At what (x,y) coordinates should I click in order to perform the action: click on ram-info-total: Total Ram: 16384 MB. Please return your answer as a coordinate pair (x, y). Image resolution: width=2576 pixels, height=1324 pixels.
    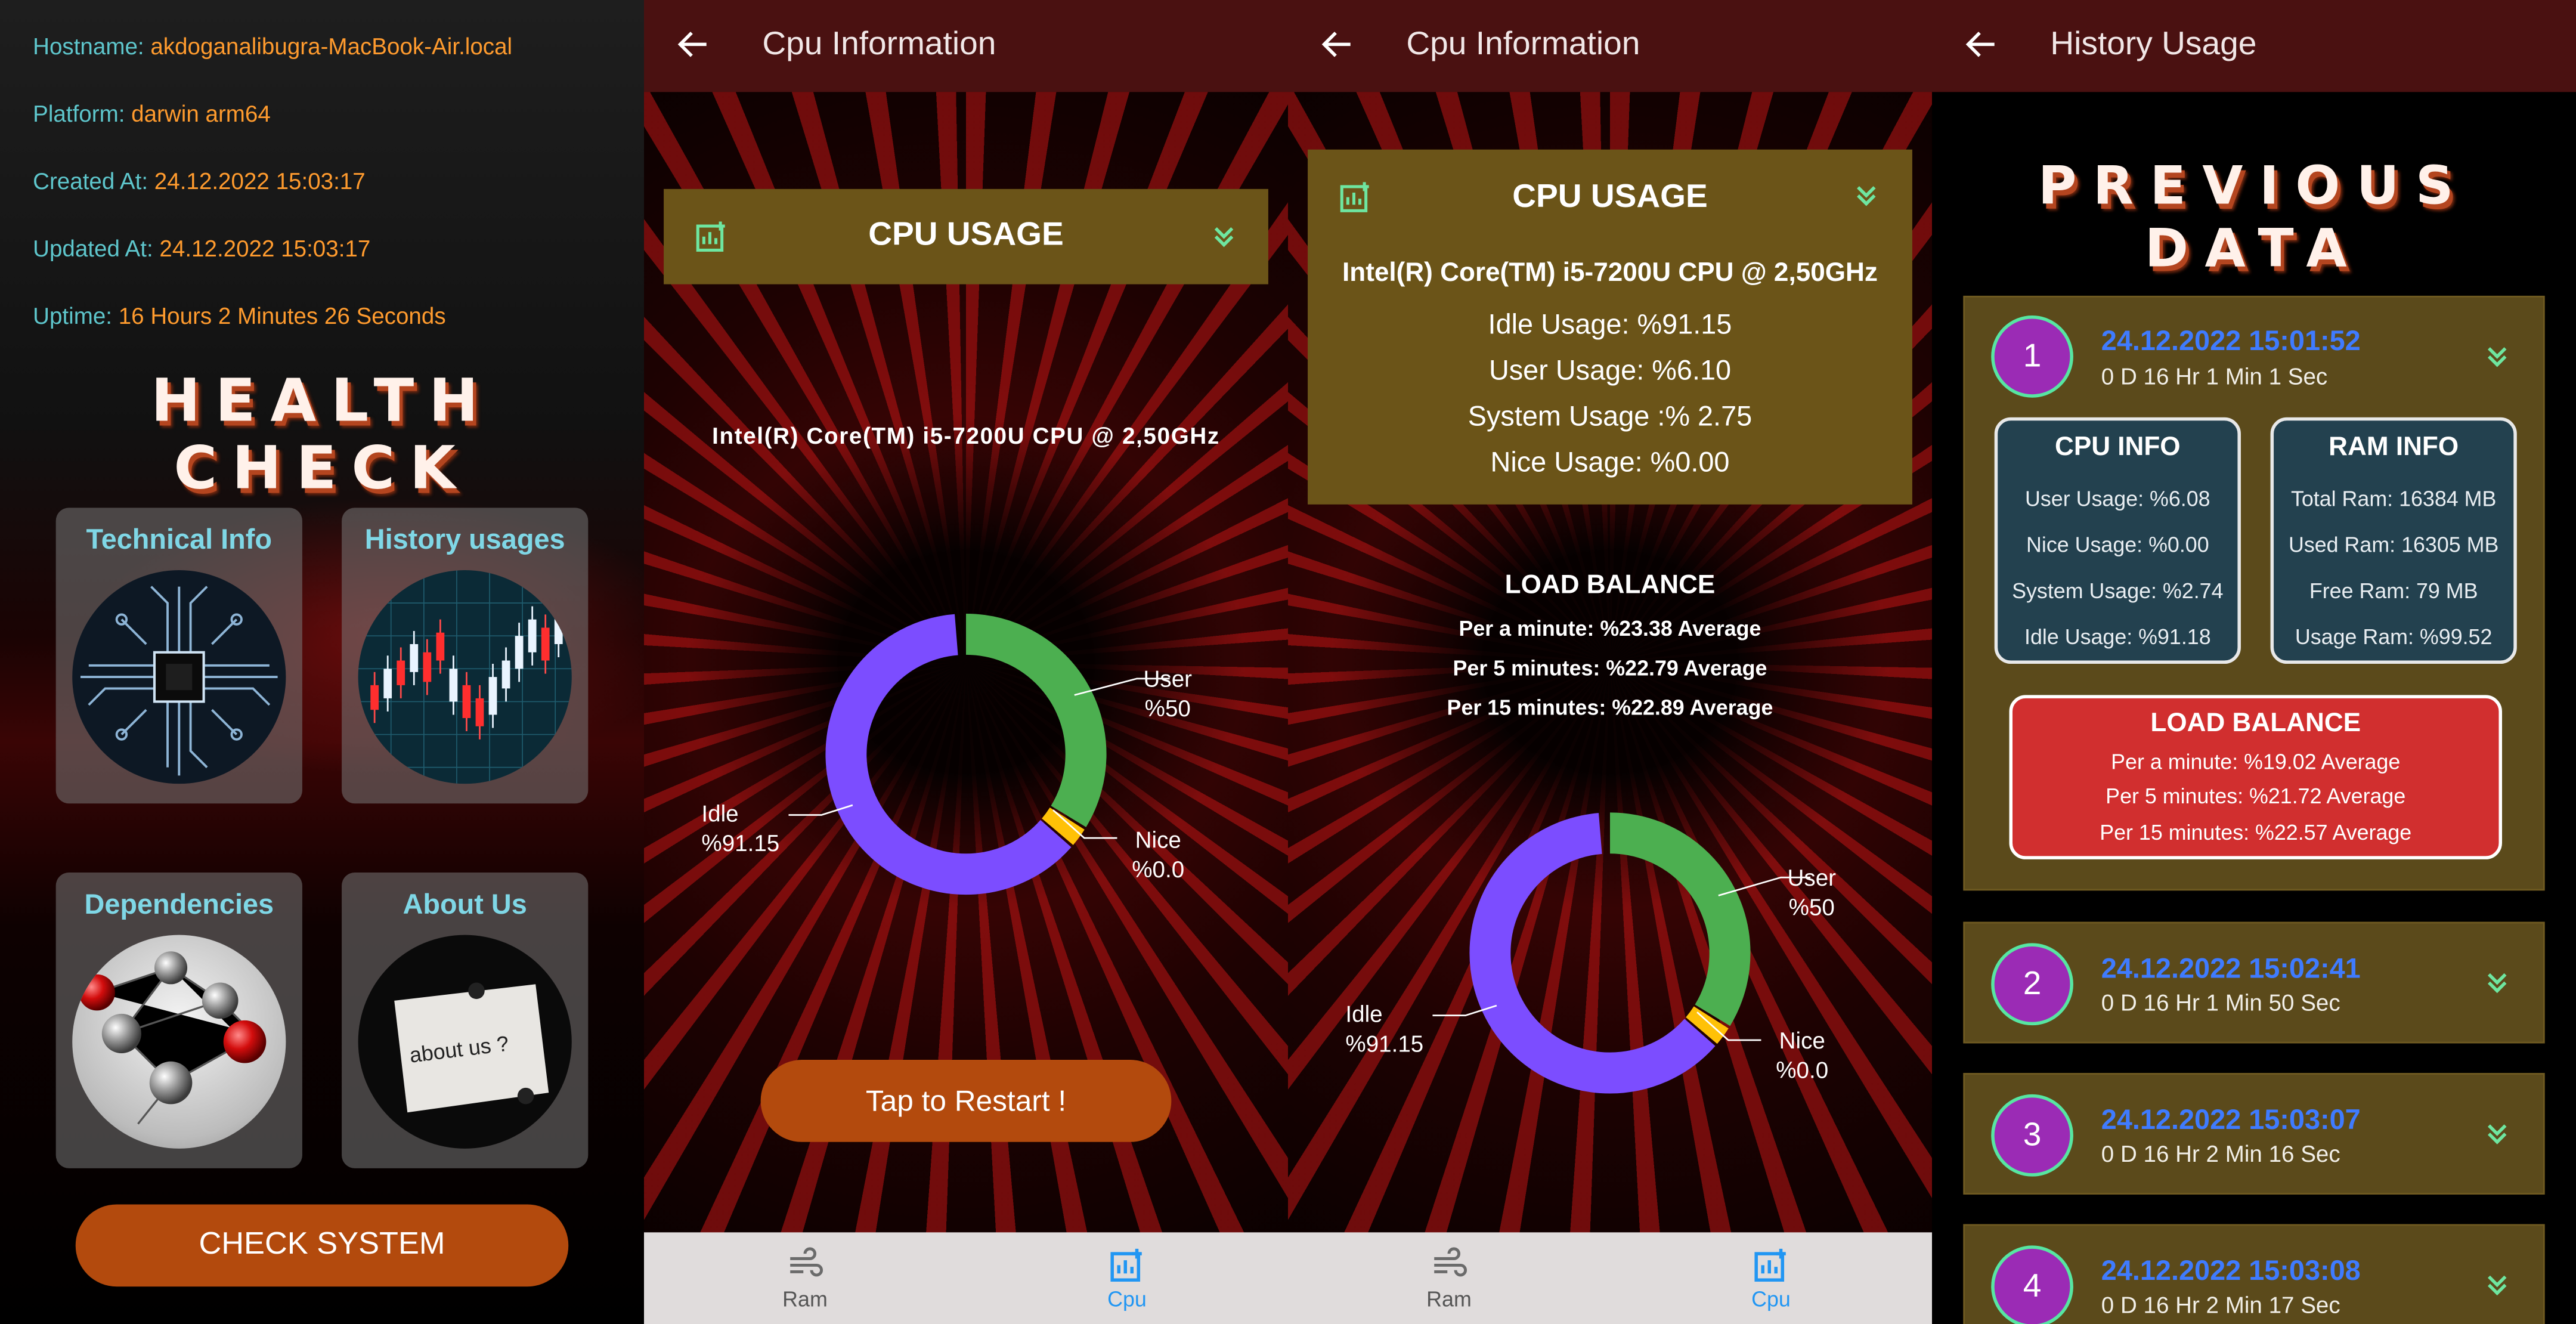
    Looking at the image, I should click on (2393, 498).